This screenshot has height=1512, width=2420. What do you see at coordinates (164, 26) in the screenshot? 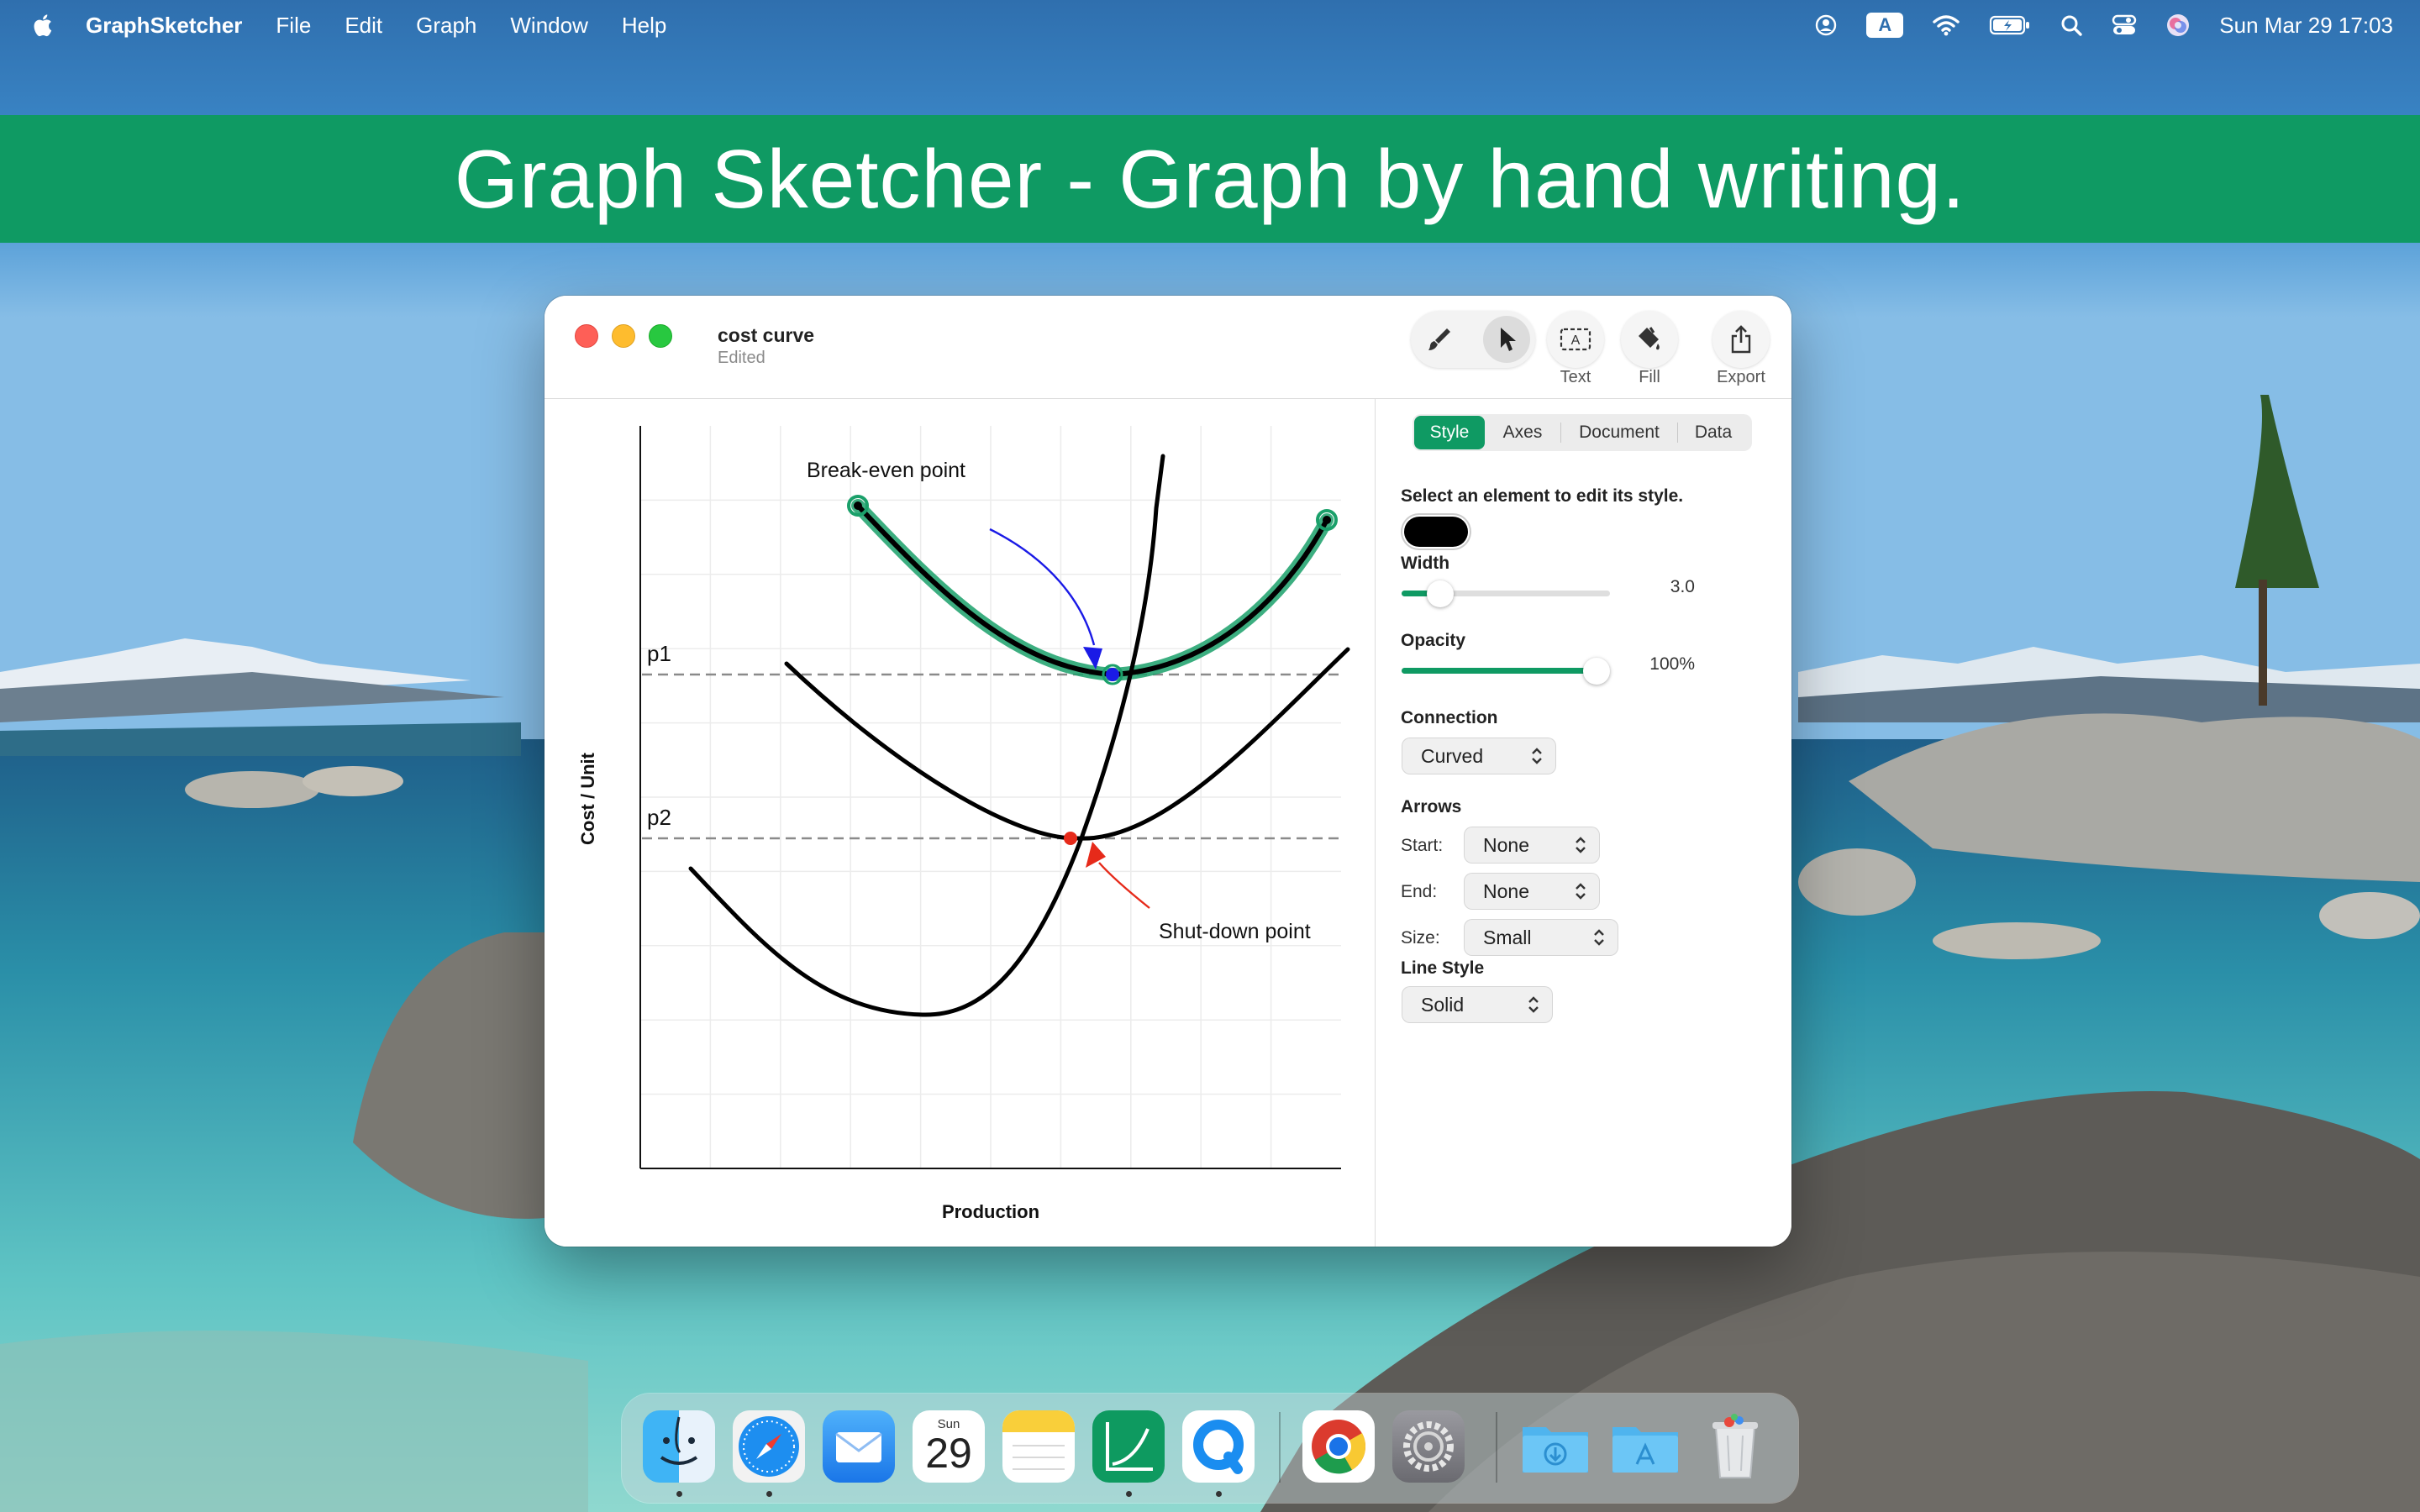
I see `menu-app-name: GraphSketcher` at bounding box center [164, 26].